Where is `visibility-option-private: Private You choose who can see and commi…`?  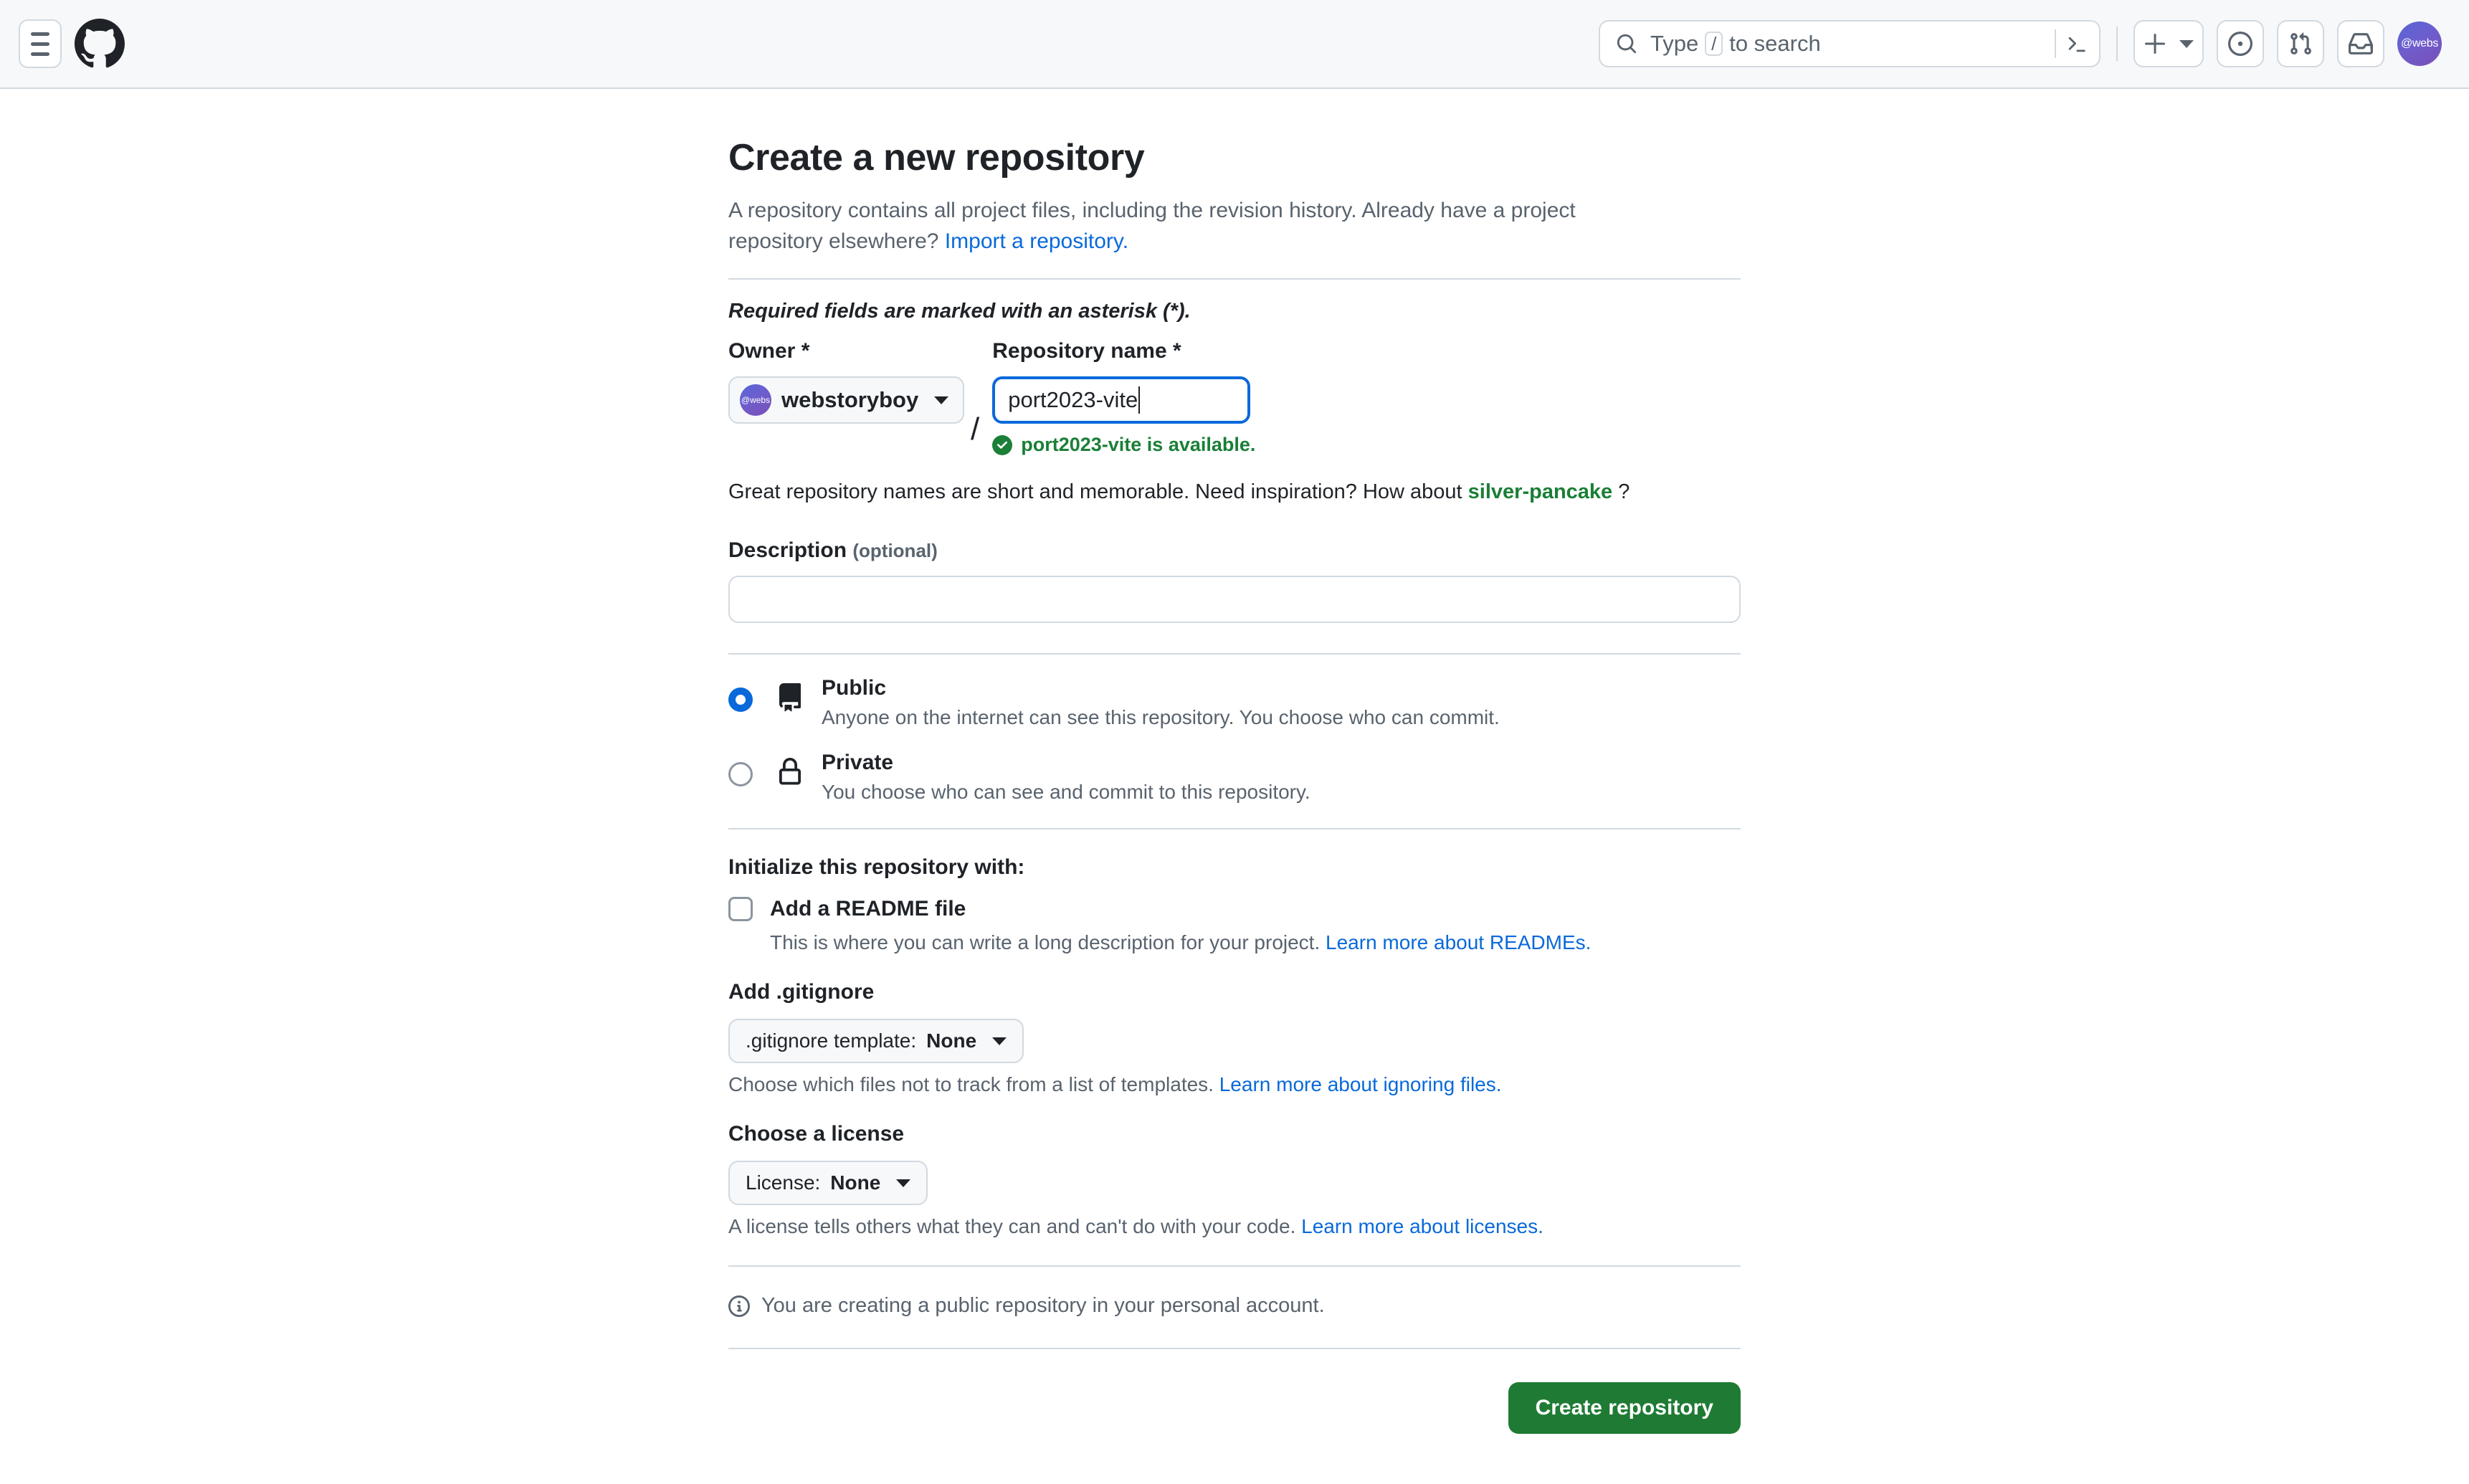 visibility-option-private: Private You choose who can see and commi… is located at coordinates (1234, 777).